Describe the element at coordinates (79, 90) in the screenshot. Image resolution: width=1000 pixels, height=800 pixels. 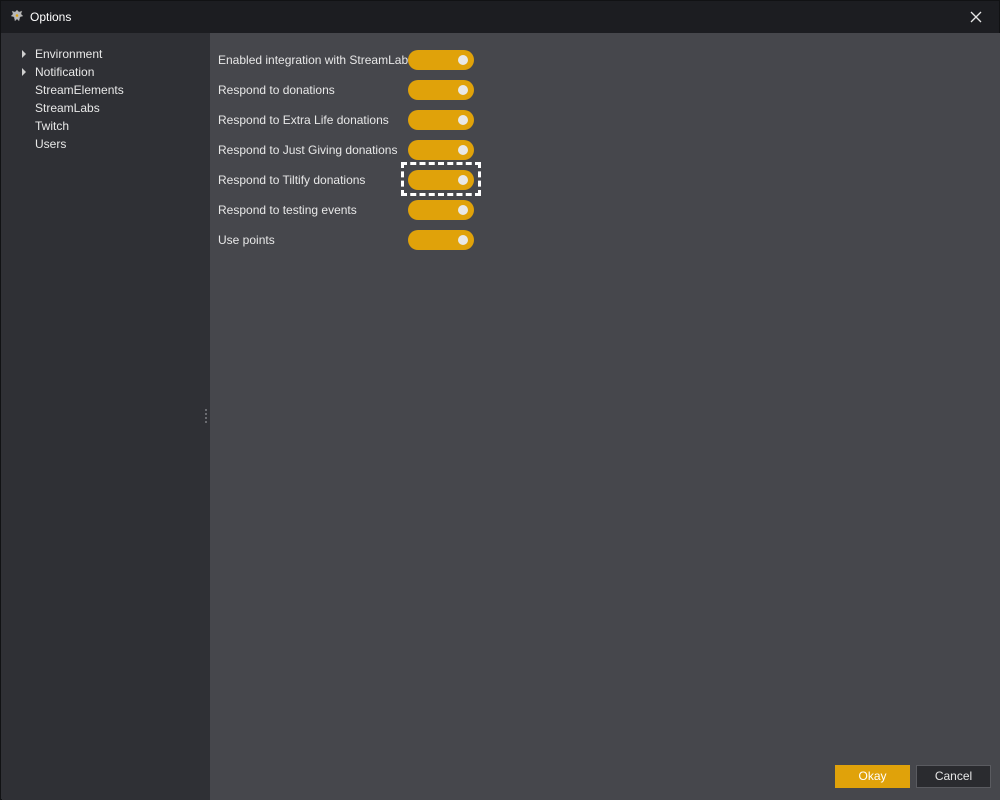
I see `sidebar-item-label: StreamElements` at that location.